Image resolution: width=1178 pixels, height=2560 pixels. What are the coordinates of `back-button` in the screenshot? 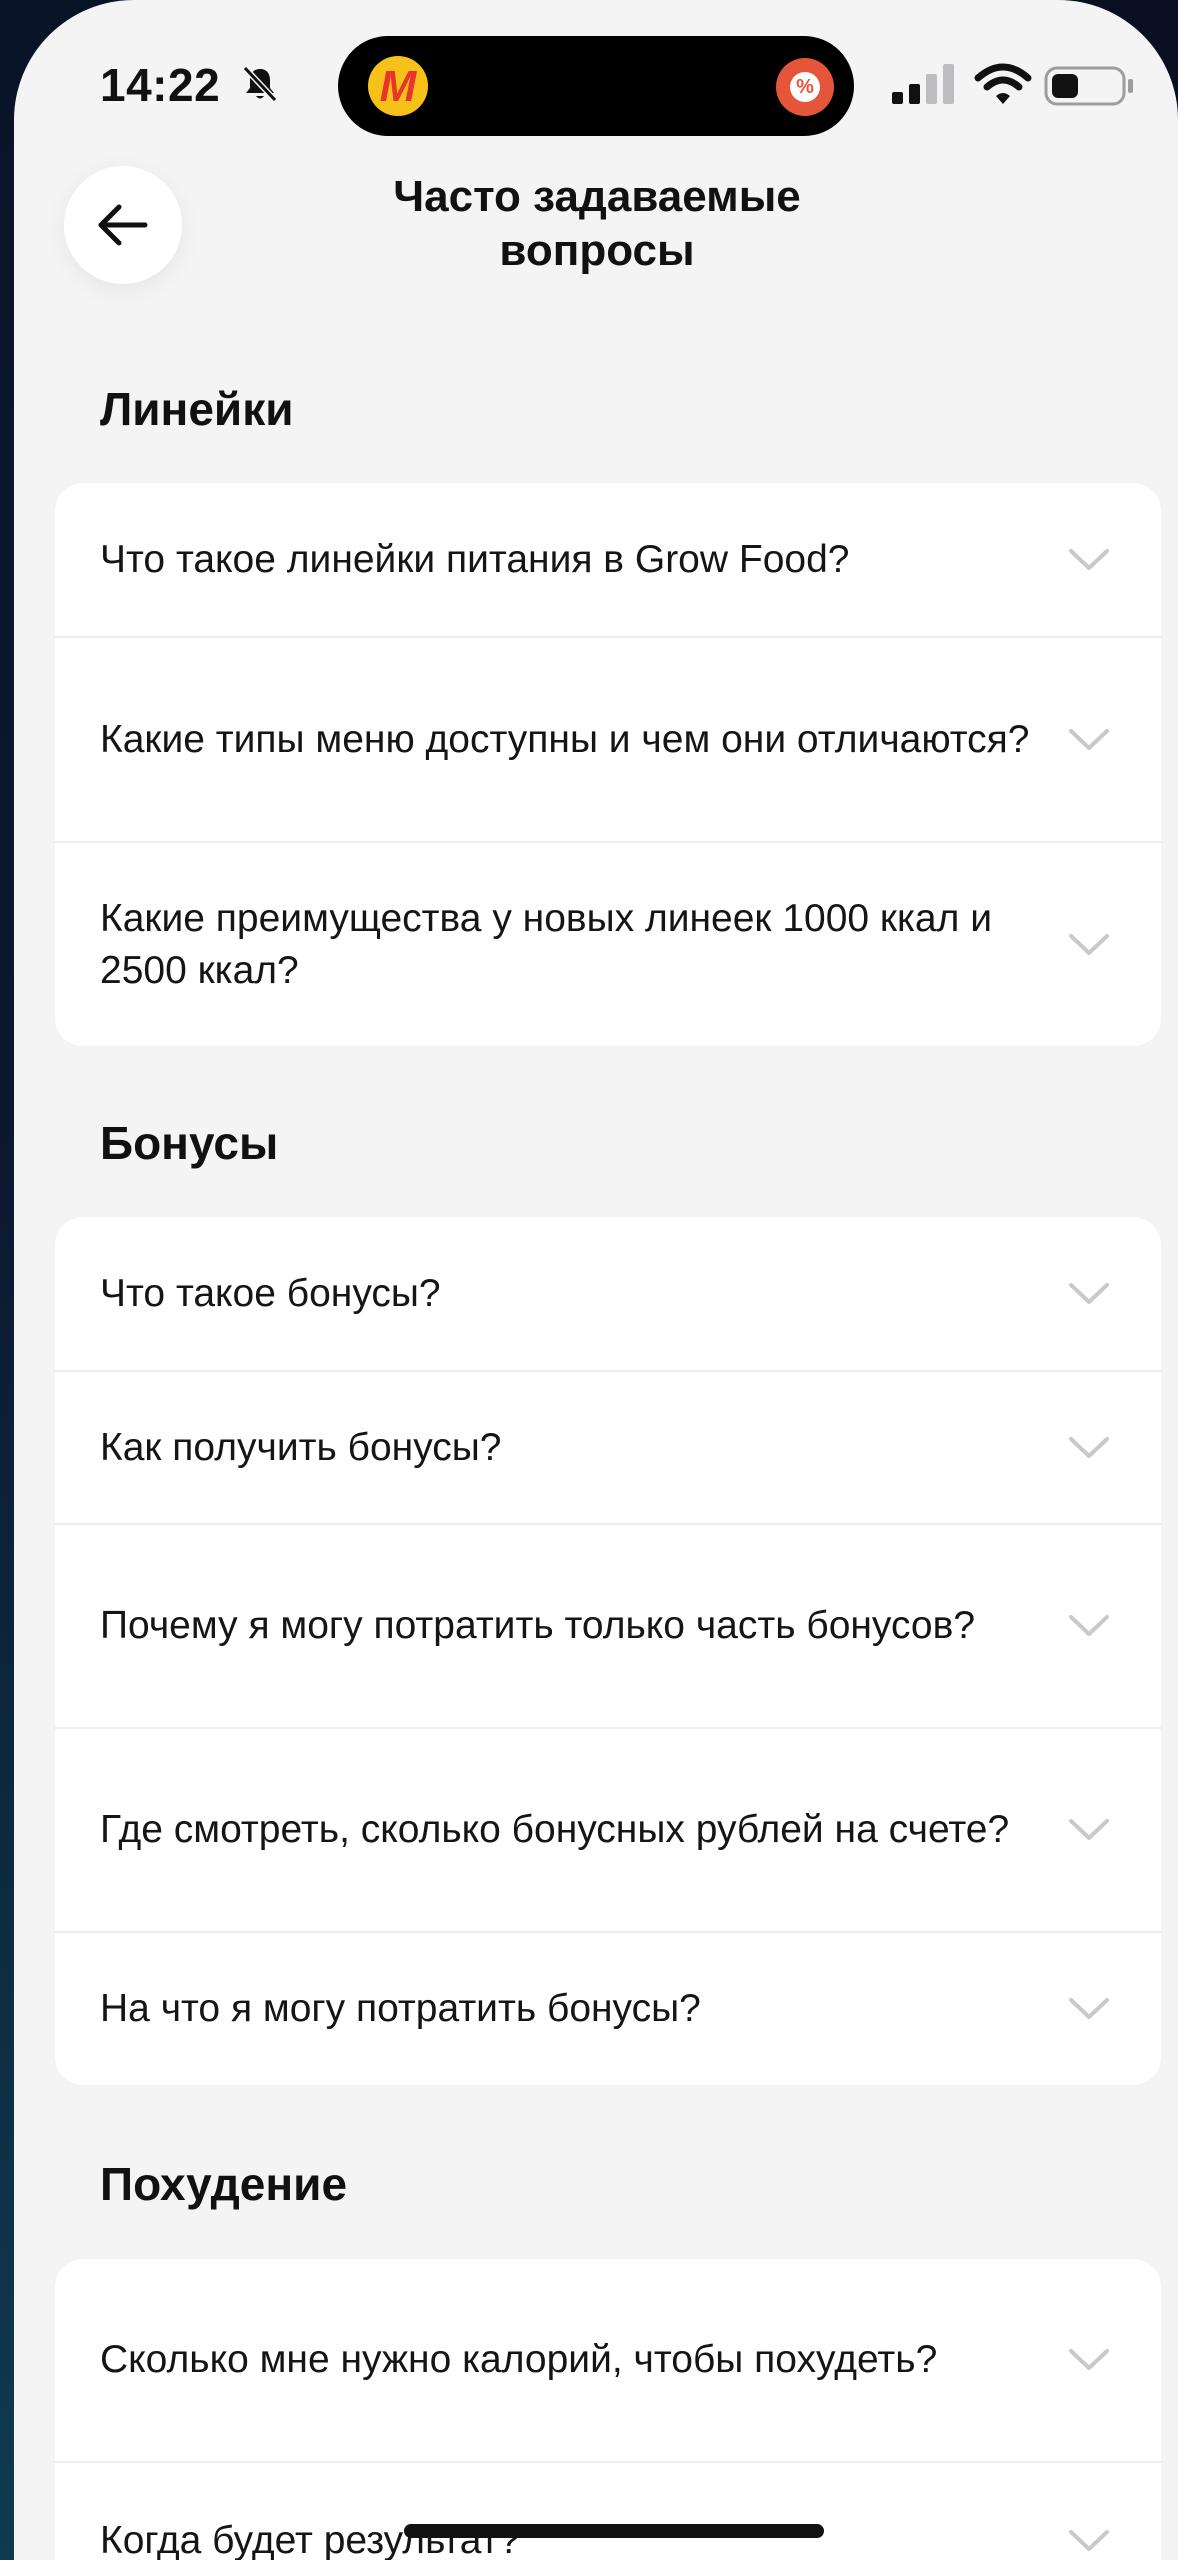 It's located at (123, 225).